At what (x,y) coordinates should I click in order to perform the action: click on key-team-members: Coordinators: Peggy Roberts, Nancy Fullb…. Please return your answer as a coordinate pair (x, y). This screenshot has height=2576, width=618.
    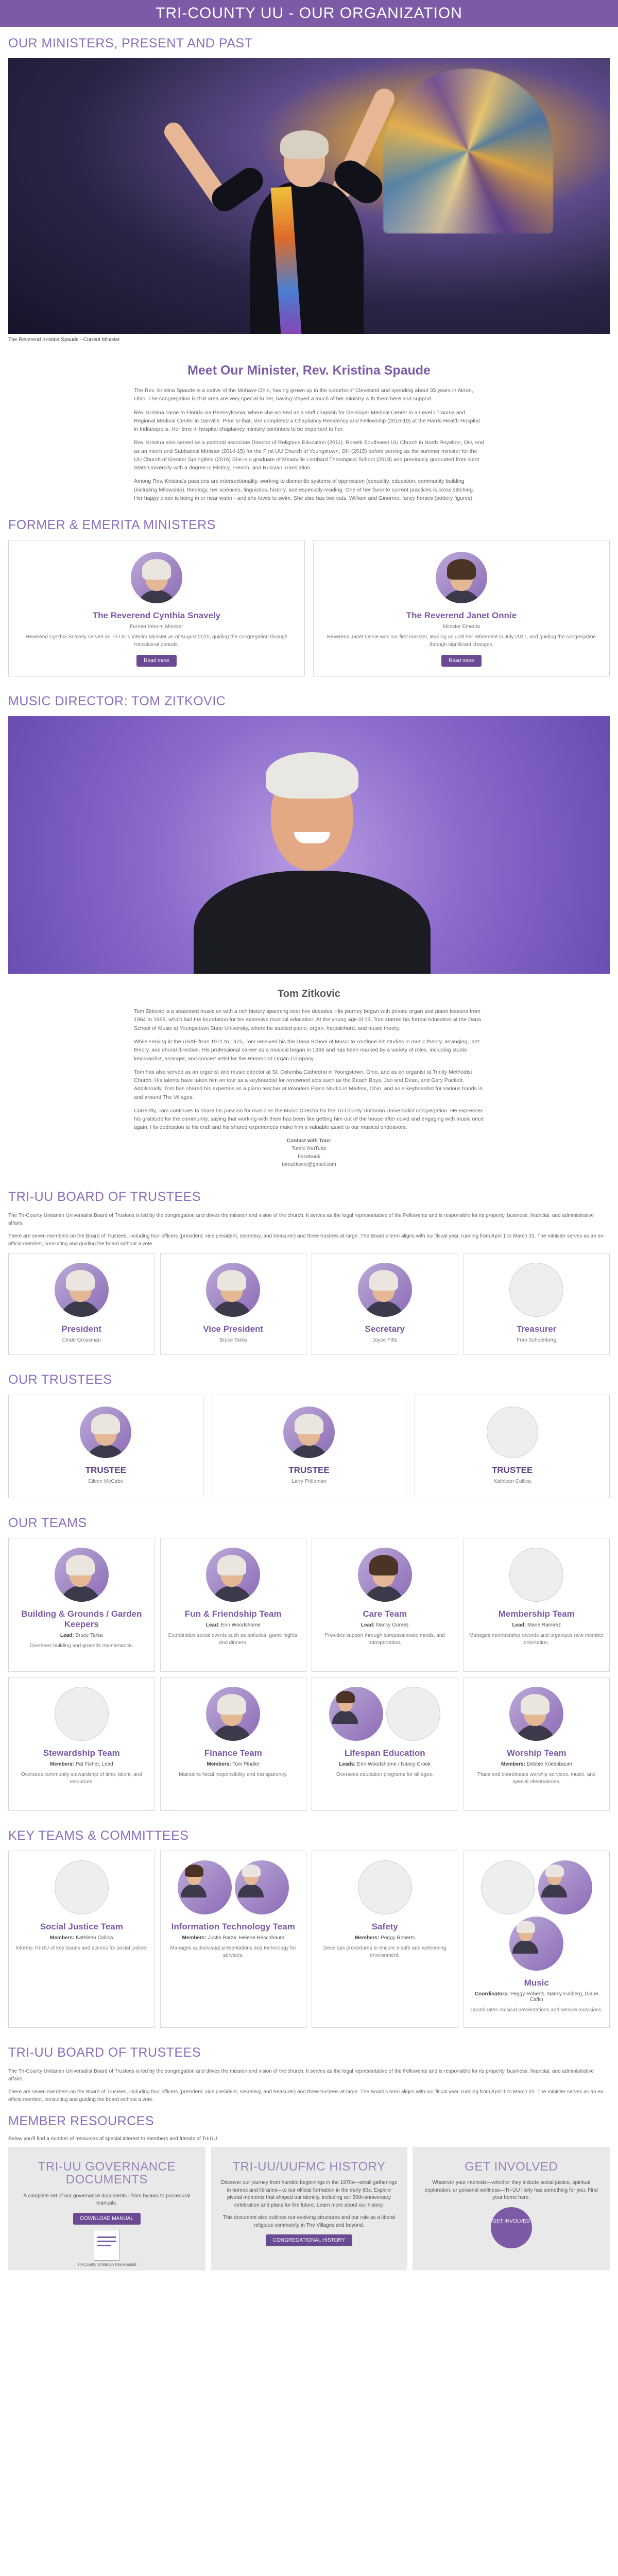
    Looking at the image, I should click on (536, 1997).